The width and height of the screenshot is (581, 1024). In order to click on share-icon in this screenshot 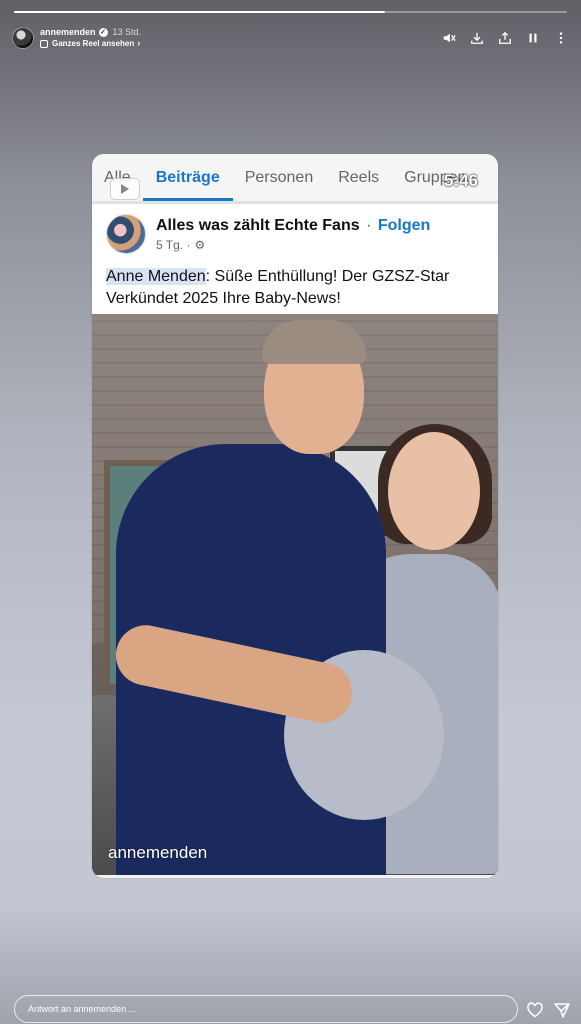, I will do `click(505, 38)`.